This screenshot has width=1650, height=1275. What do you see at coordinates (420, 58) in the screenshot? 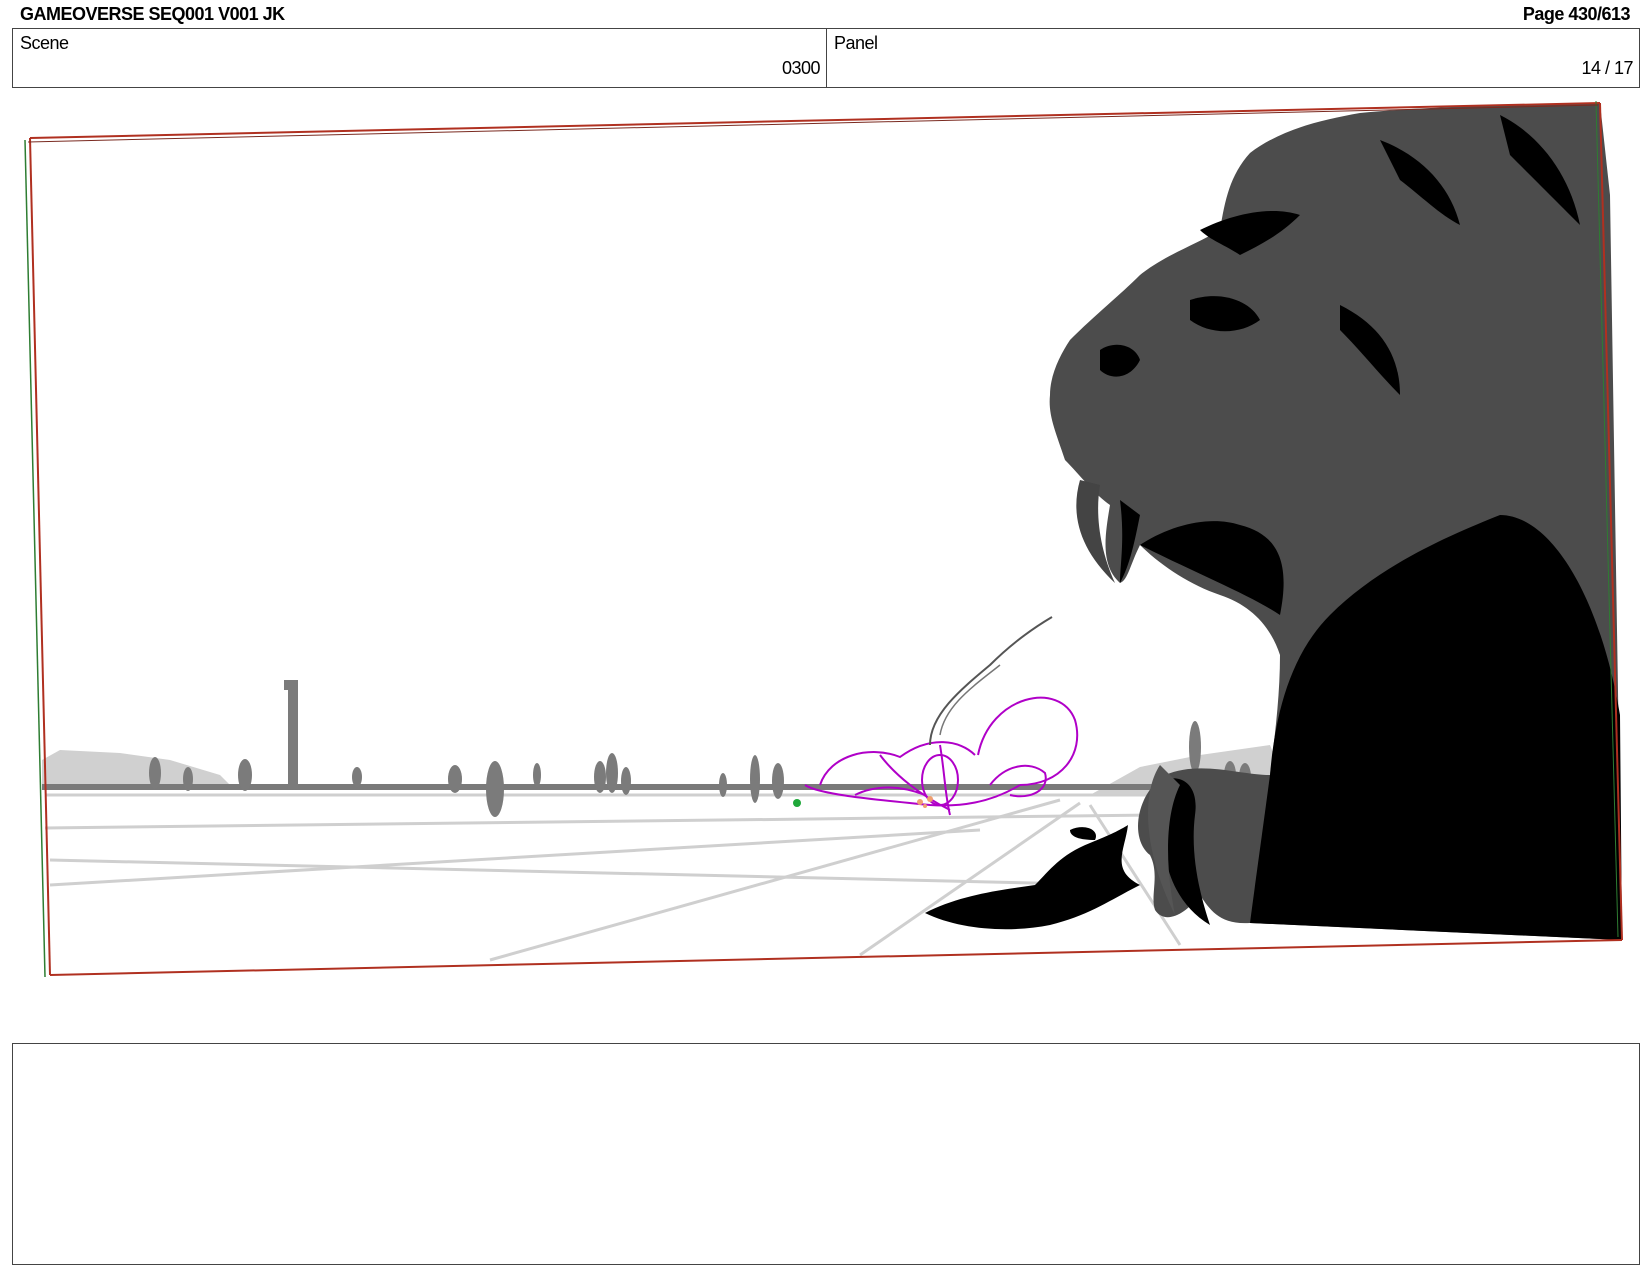
I see `scene-cell: Scene 0300` at bounding box center [420, 58].